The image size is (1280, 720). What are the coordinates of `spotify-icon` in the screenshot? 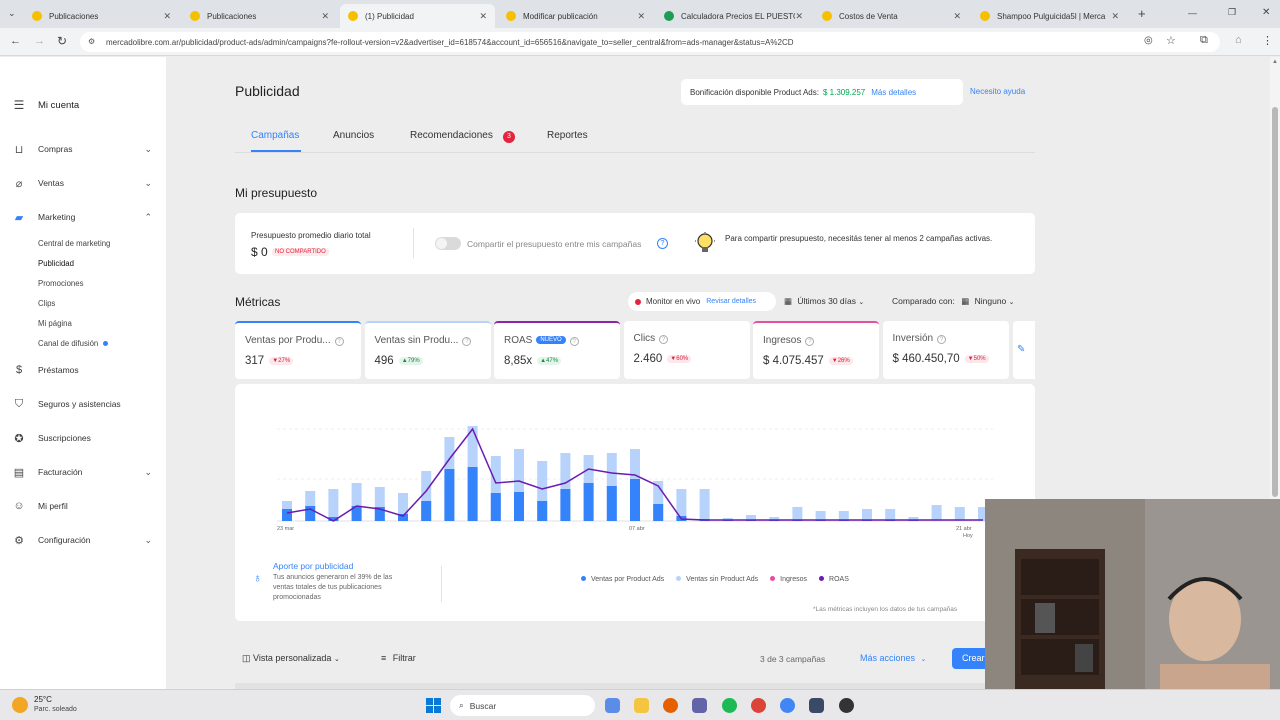 It's located at (729, 705).